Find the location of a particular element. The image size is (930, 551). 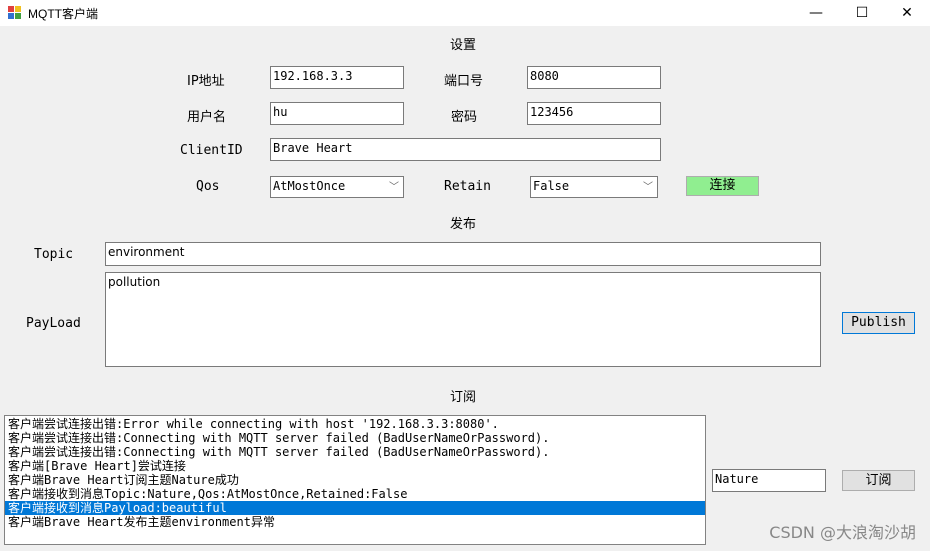

qos-select: AtMostOnce ﹀ is located at coordinates (337, 187).